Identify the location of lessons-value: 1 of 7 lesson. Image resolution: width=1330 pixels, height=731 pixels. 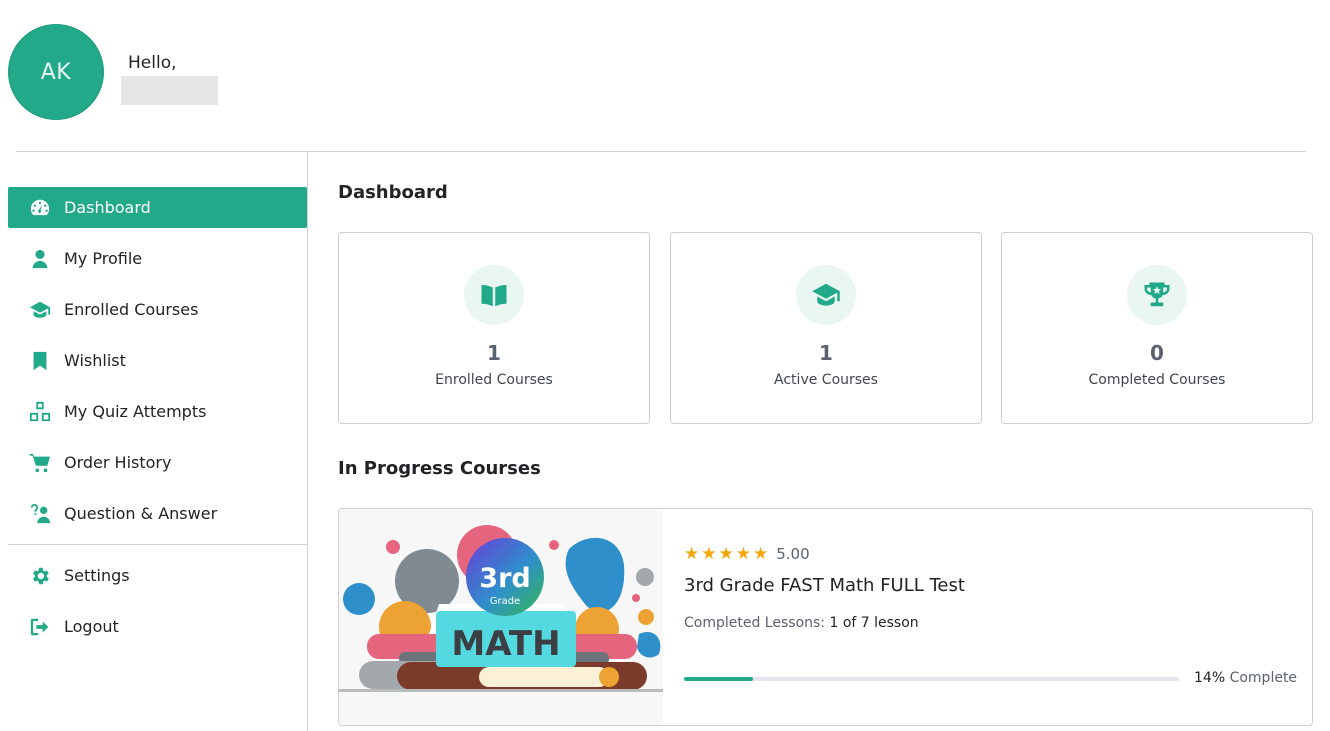
(874, 623).